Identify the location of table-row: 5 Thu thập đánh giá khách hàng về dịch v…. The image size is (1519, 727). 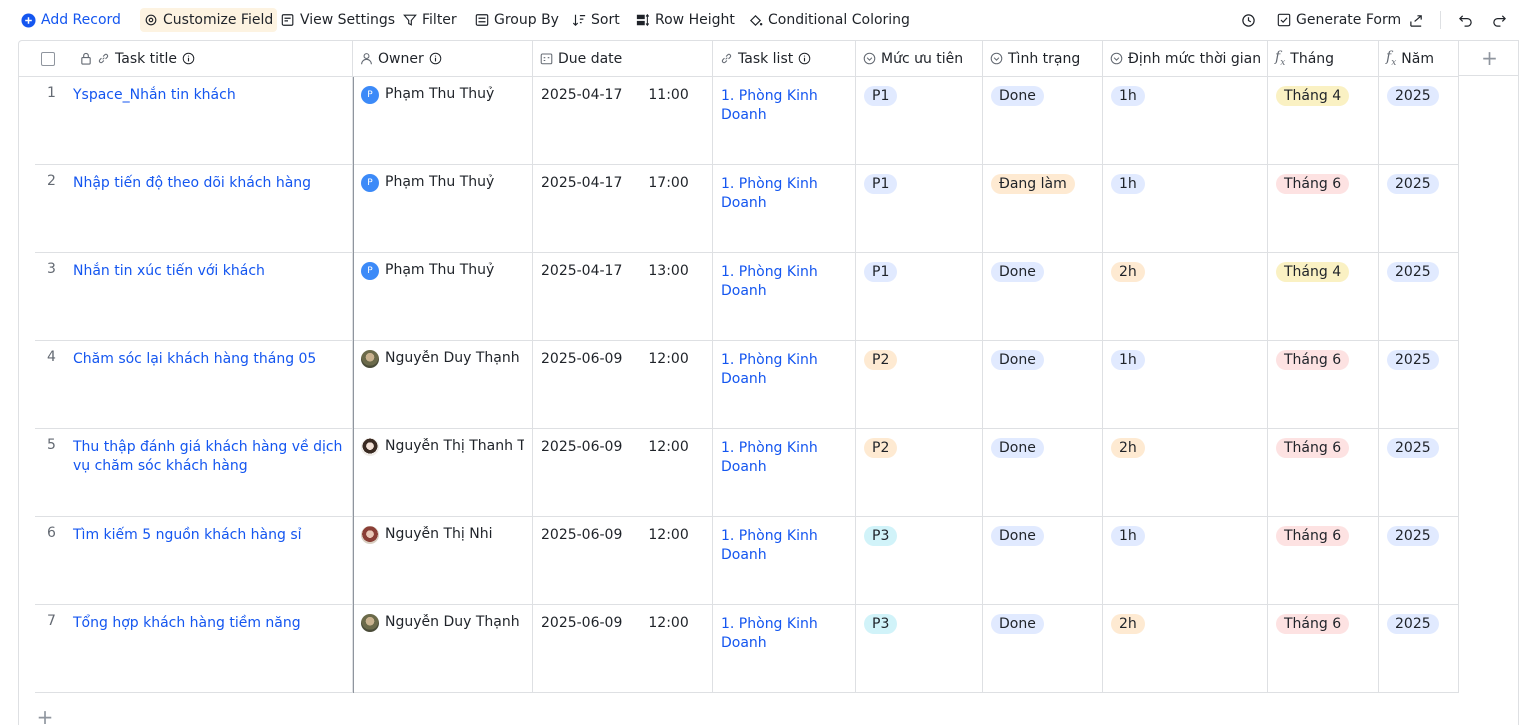
(747, 473).